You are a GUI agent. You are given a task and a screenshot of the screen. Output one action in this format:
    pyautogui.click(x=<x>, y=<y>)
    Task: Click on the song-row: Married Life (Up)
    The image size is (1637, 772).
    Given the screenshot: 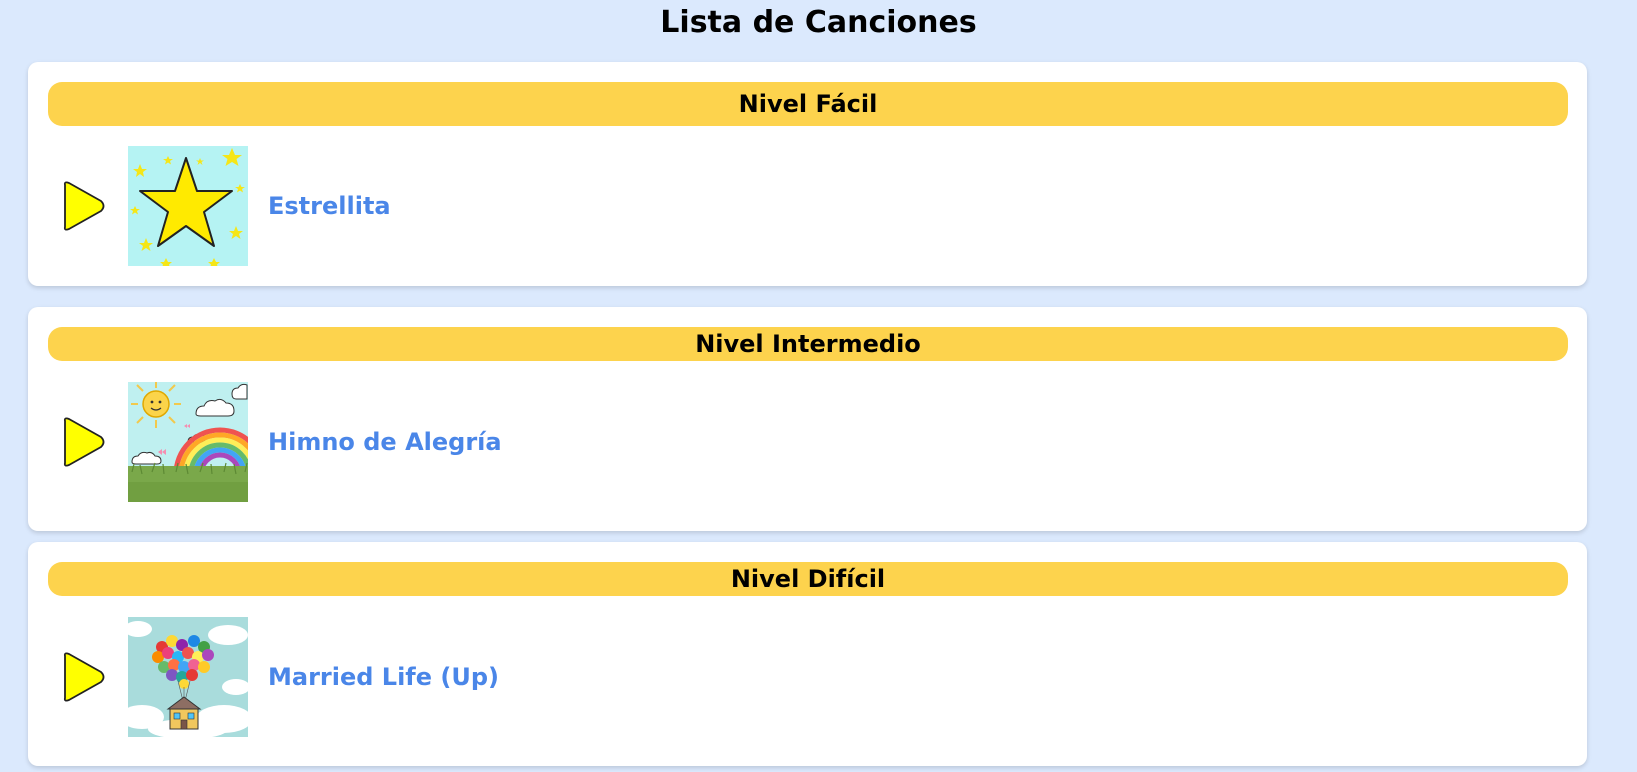 What is the action you would take?
    pyautogui.click(x=808, y=677)
    